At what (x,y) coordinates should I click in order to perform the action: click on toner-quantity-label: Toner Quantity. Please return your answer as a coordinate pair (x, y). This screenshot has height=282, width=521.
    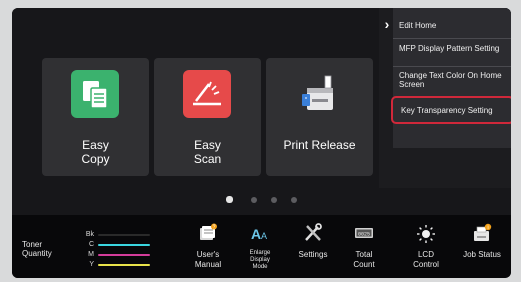
    Looking at the image, I should click on (37, 249).